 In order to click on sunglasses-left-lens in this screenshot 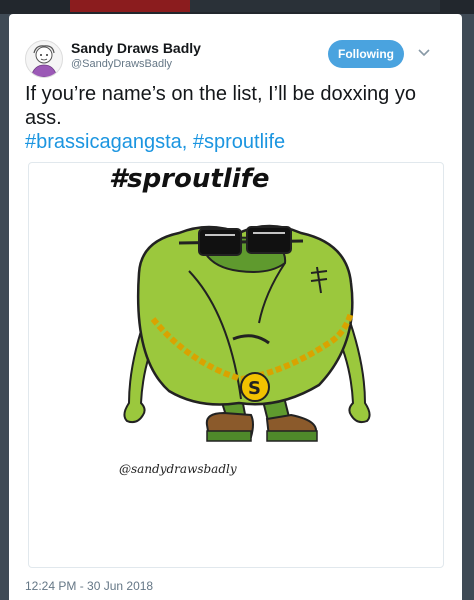, I will do `click(220, 242)`.